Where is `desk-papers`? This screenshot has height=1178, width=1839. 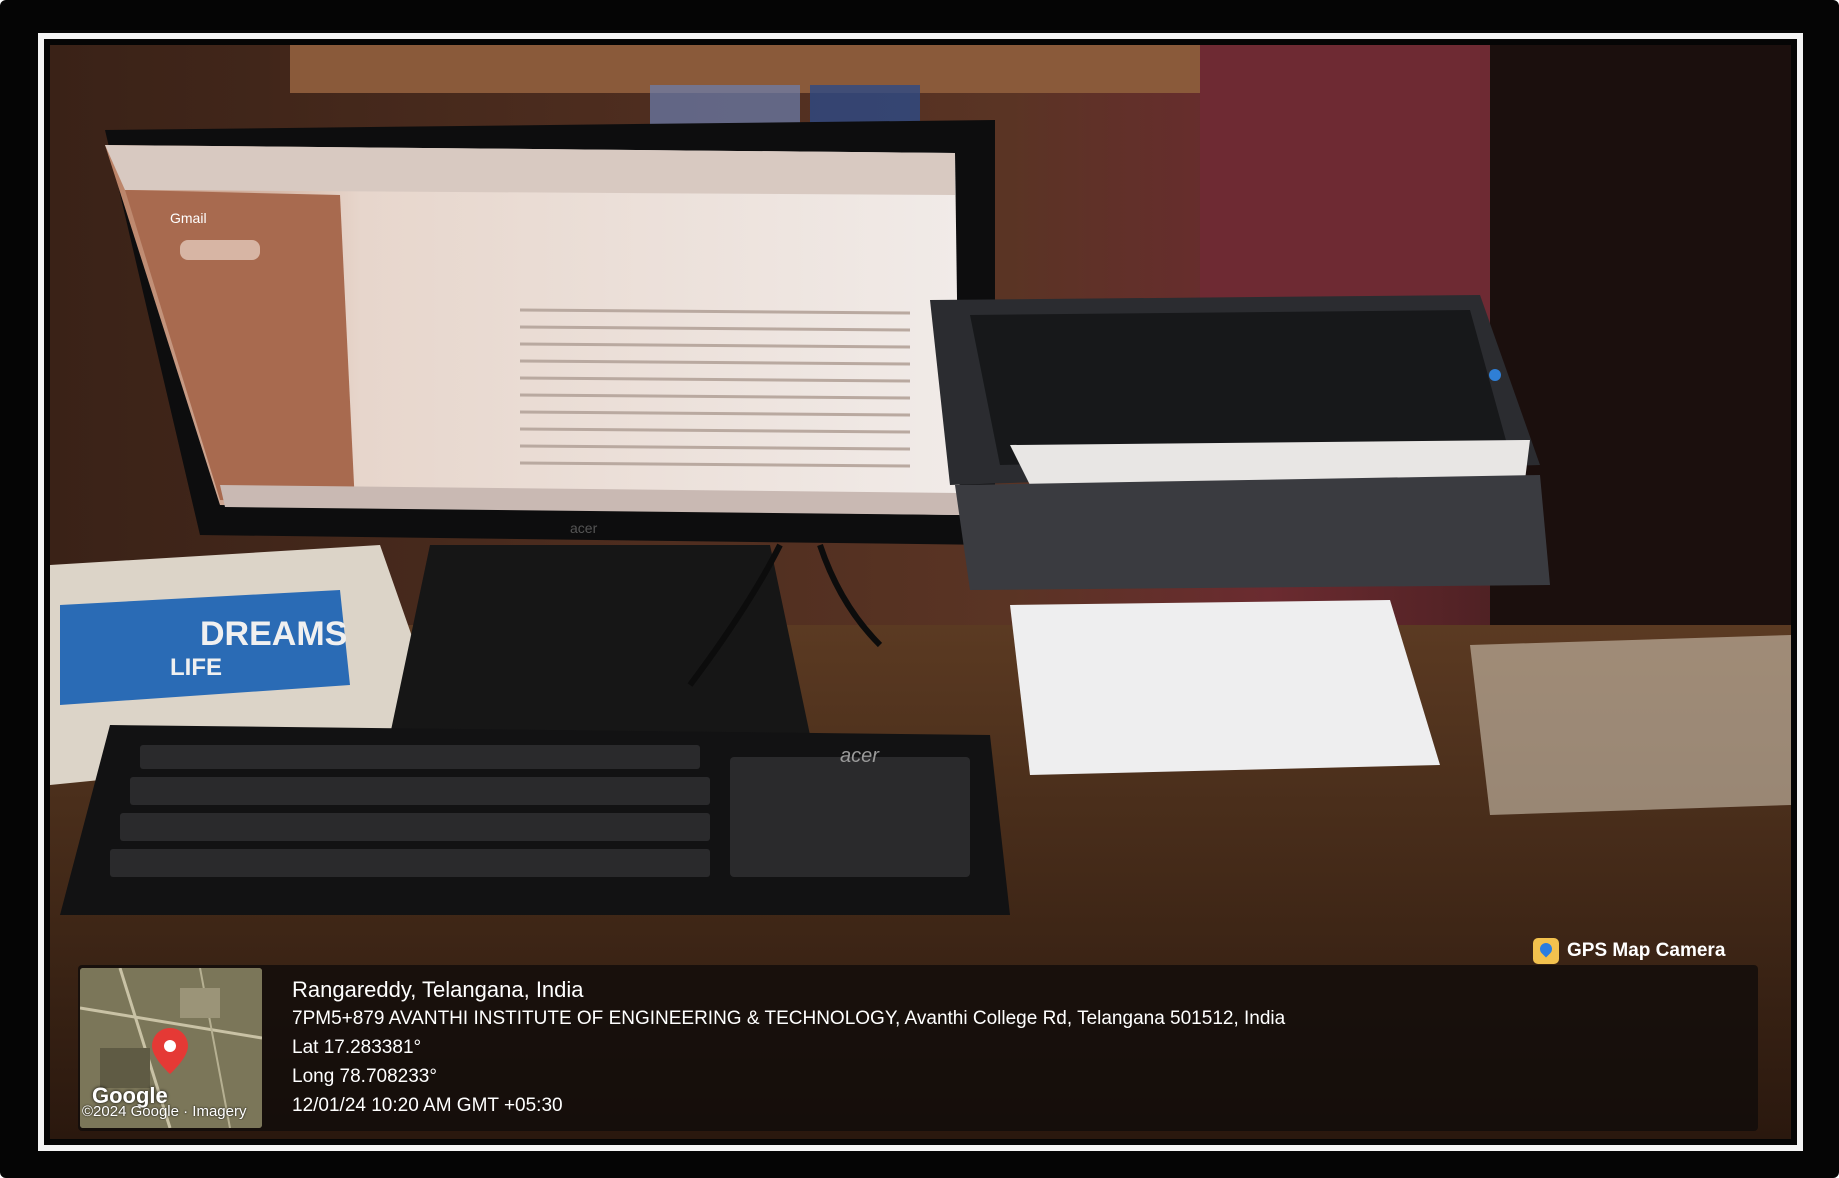
desk-papers is located at coordinates (1630, 725).